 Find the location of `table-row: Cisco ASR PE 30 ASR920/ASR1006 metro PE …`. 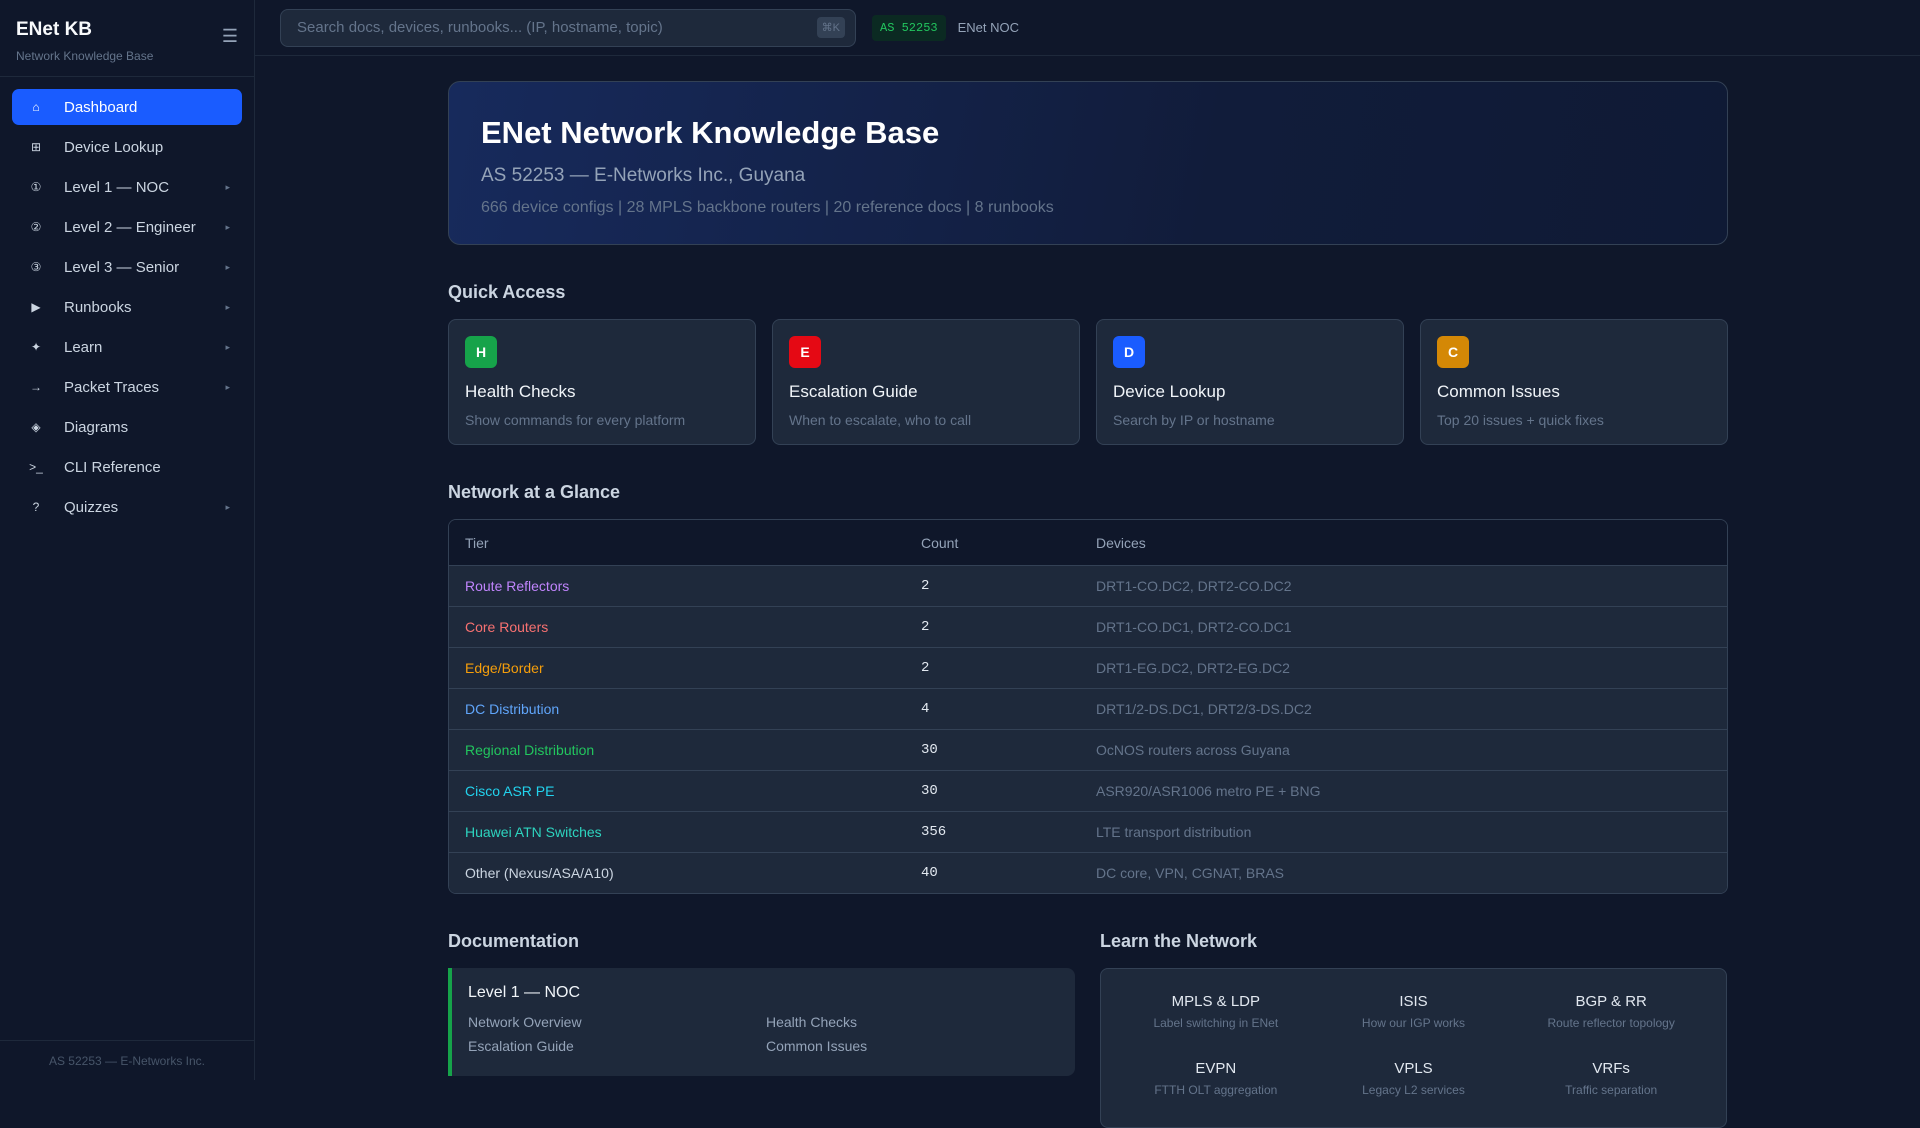

table-row: Cisco ASR PE 30 ASR920/ASR1006 metro PE … is located at coordinates (1088, 790).